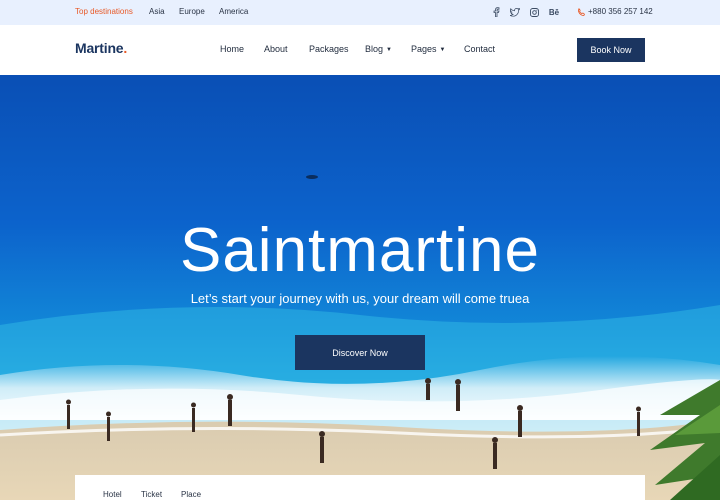 This screenshot has width=720, height=500. I want to click on logo-text: Martine, so click(99, 48).